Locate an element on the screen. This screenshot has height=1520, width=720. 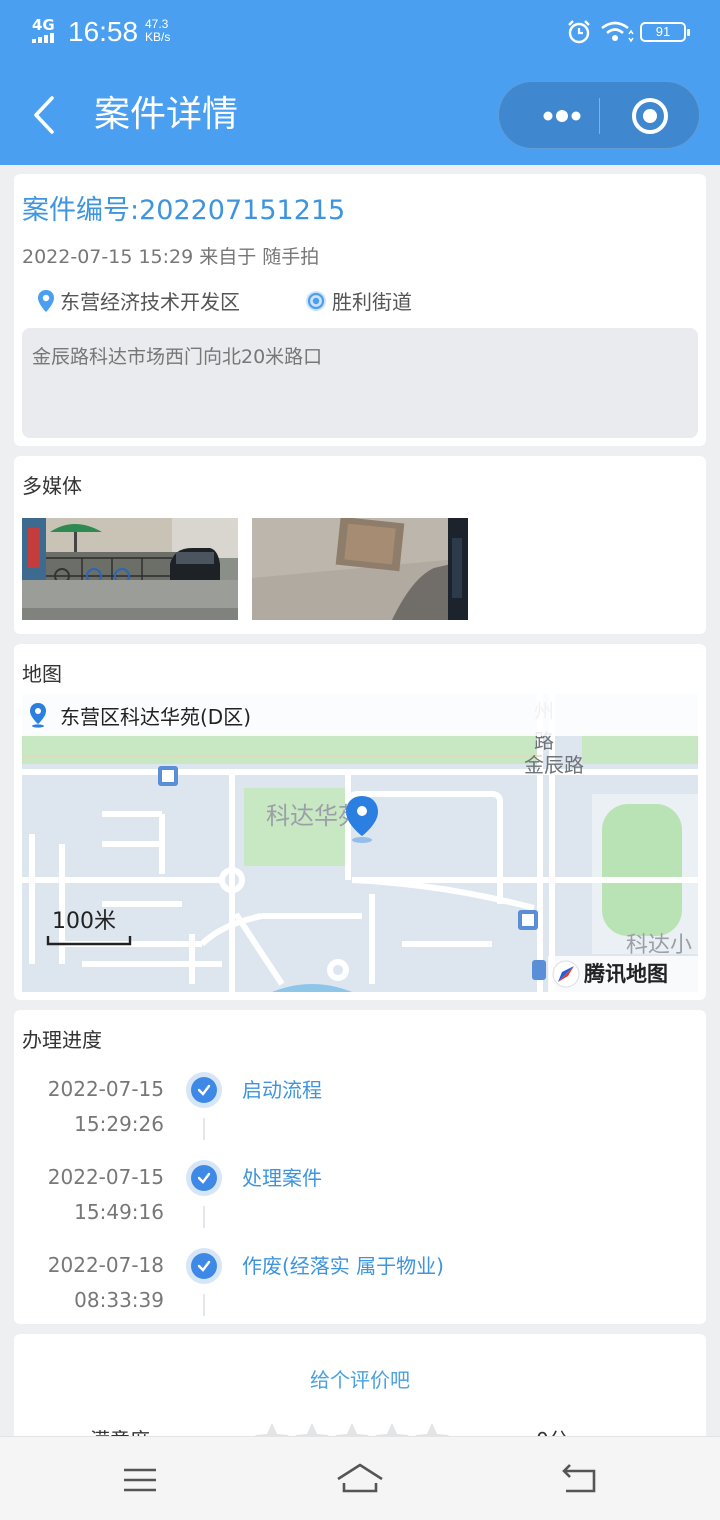
network-type: 4G is located at coordinates (43, 25).